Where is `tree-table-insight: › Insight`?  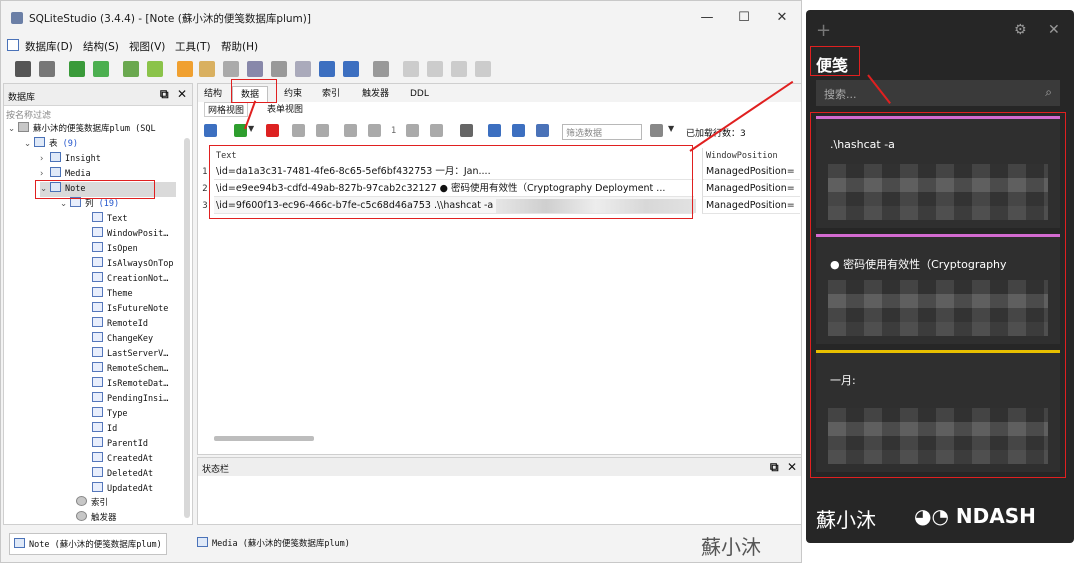
tree-table-insight: › Insight is located at coordinates (70, 159).